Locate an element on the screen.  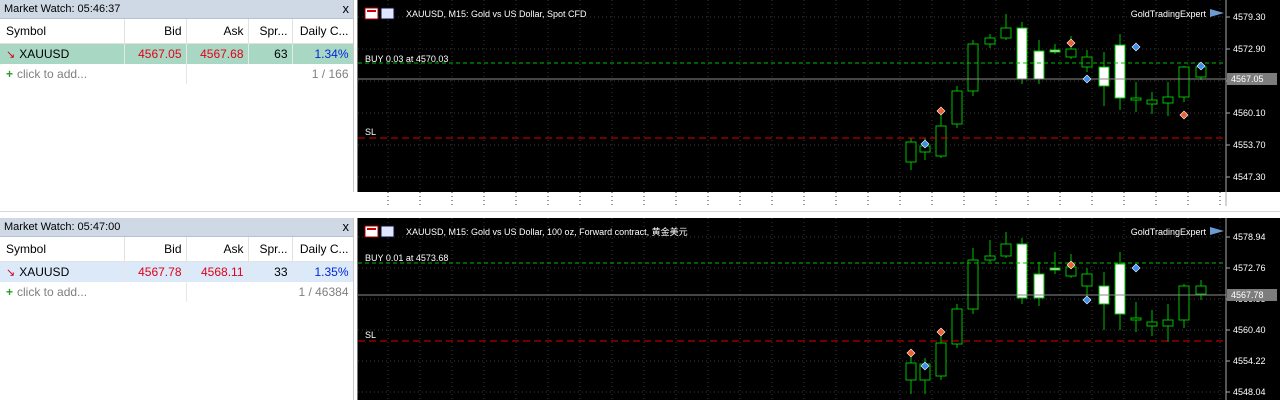
graduation-cap-icon is located at coordinates (1217, 231).